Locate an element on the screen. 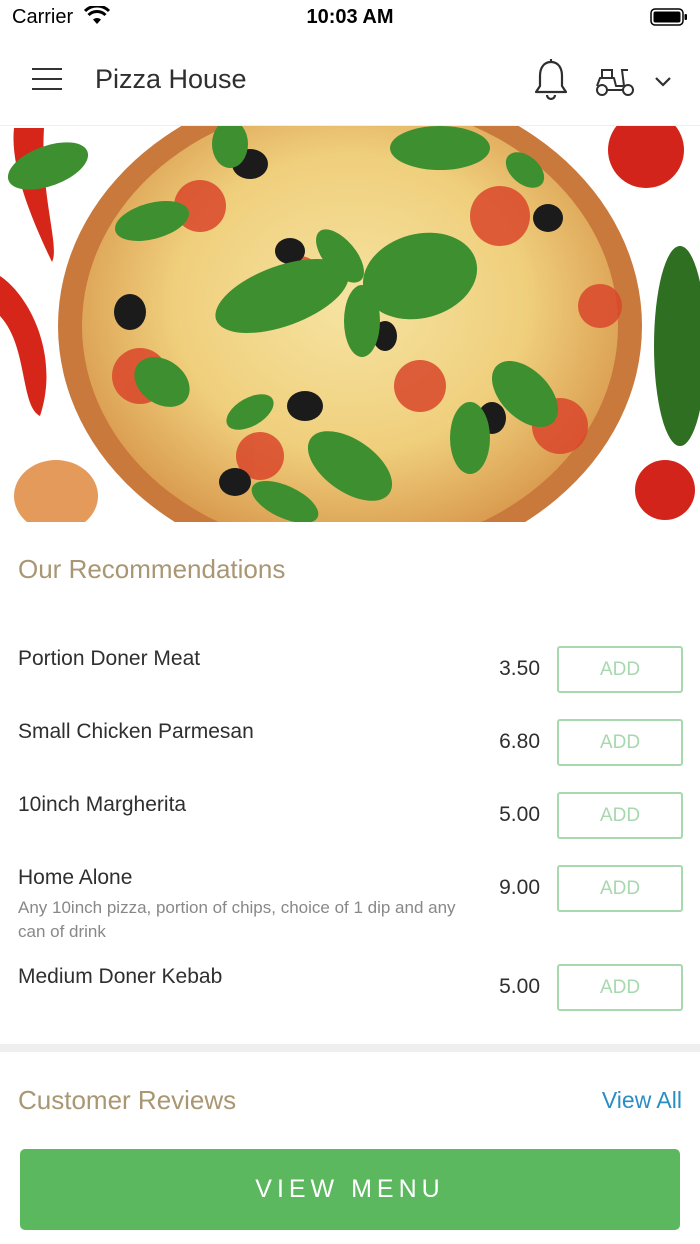 This screenshot has width=700, height=1244. view-menu-button: VIEW MENU is located at coordinates (350, 1189).